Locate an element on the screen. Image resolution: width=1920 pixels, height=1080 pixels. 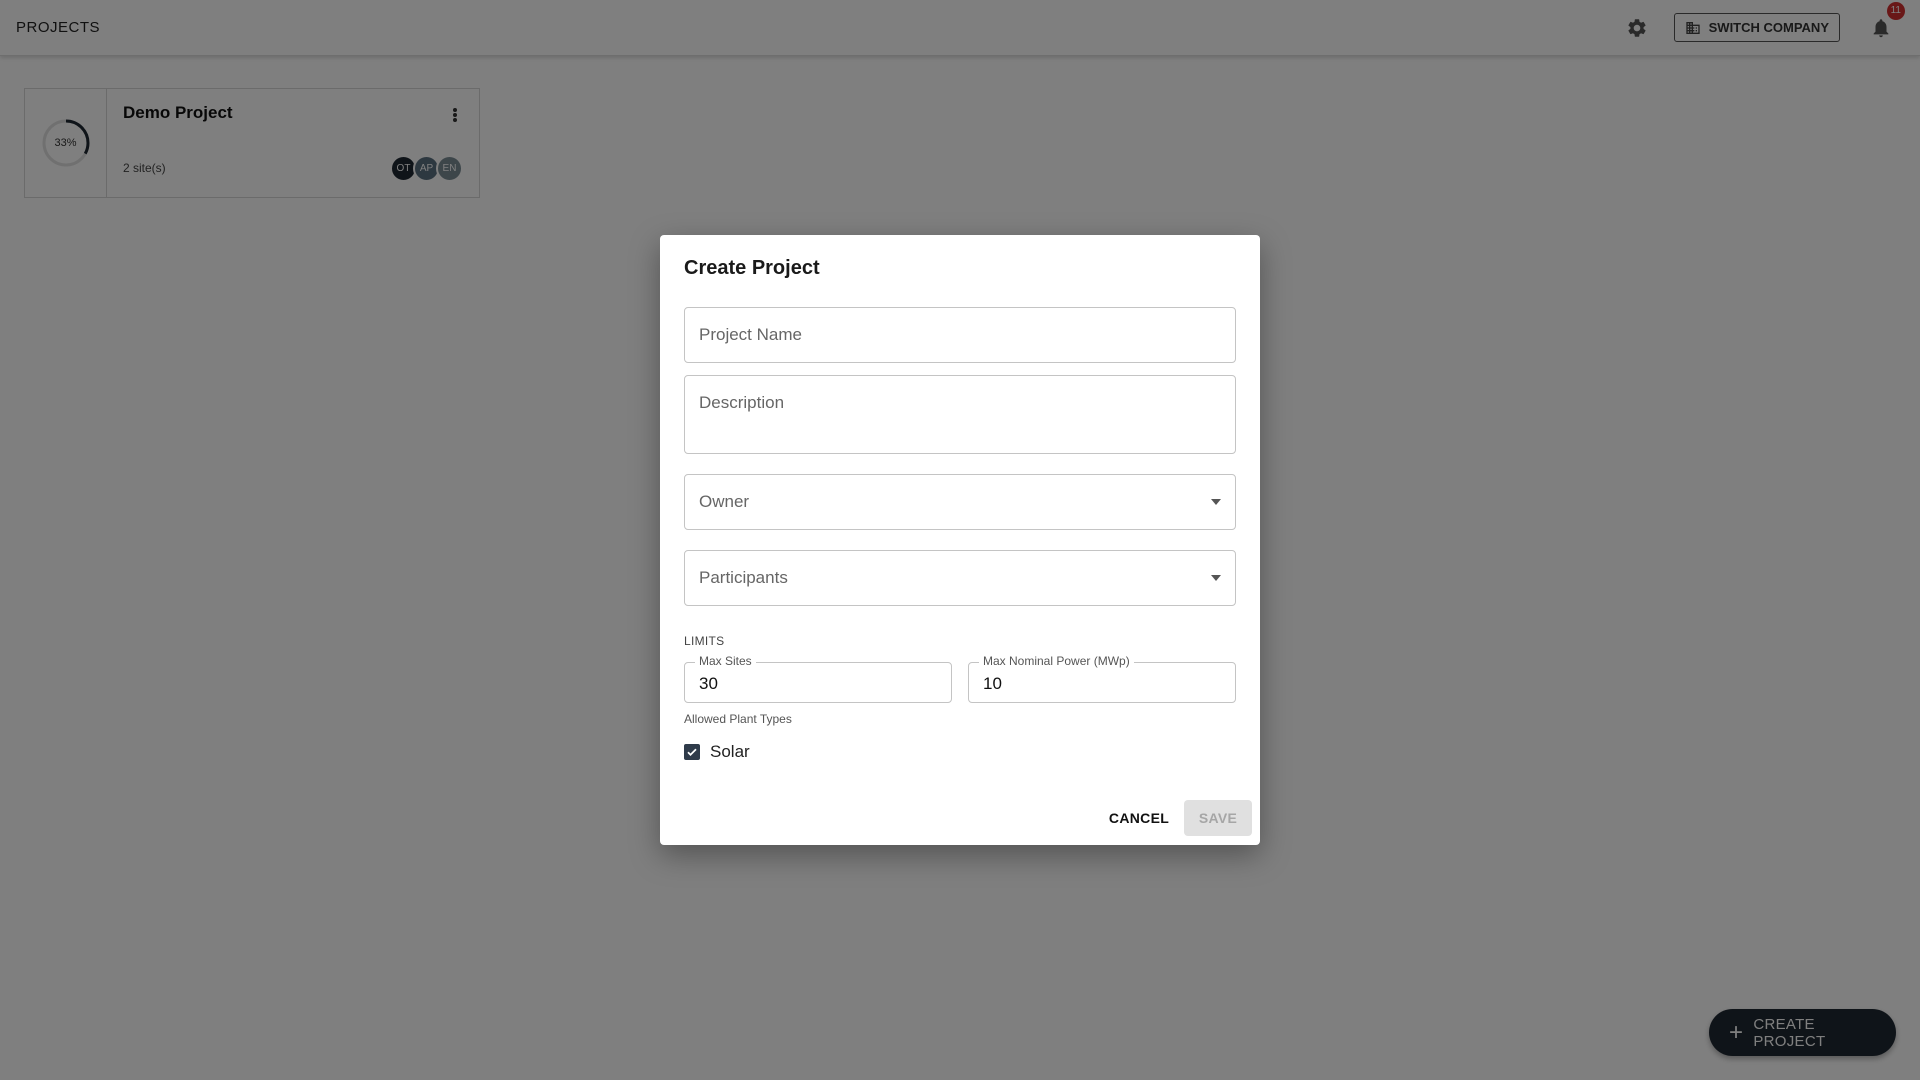
max-sites-input: Max Sites 30 is located at coordinates (818, 678).